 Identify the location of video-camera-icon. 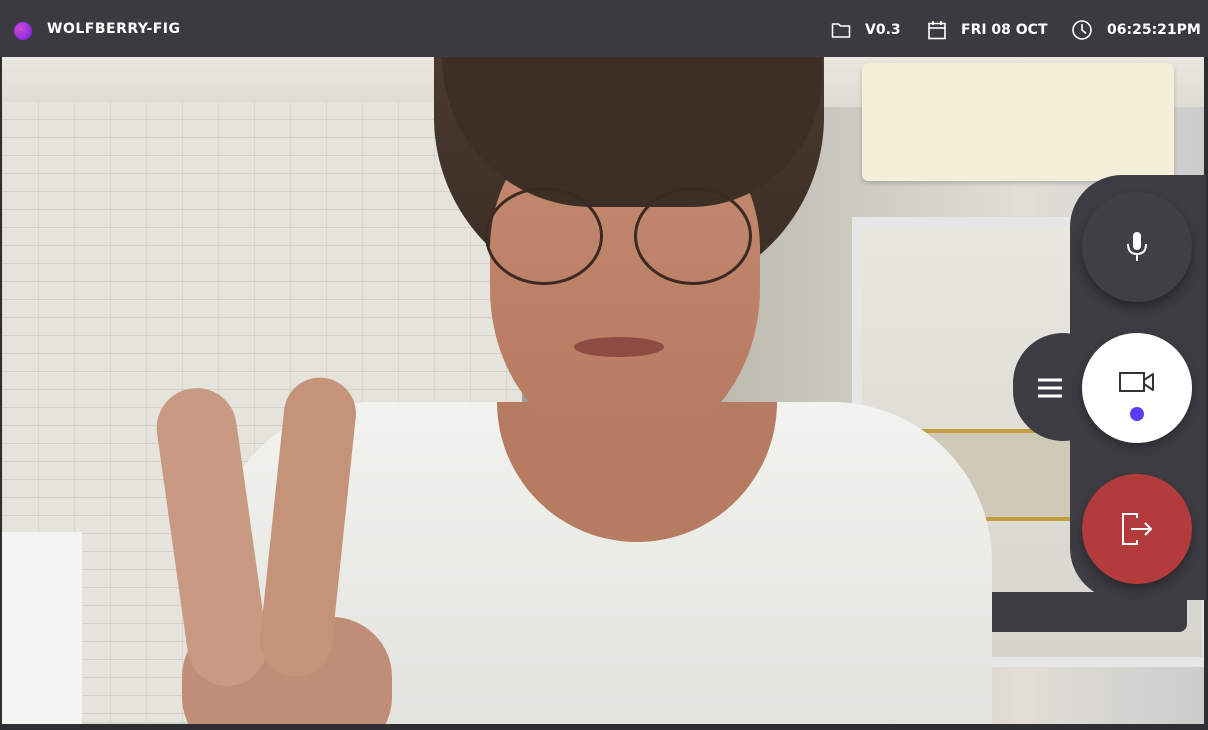
(1136, 382).